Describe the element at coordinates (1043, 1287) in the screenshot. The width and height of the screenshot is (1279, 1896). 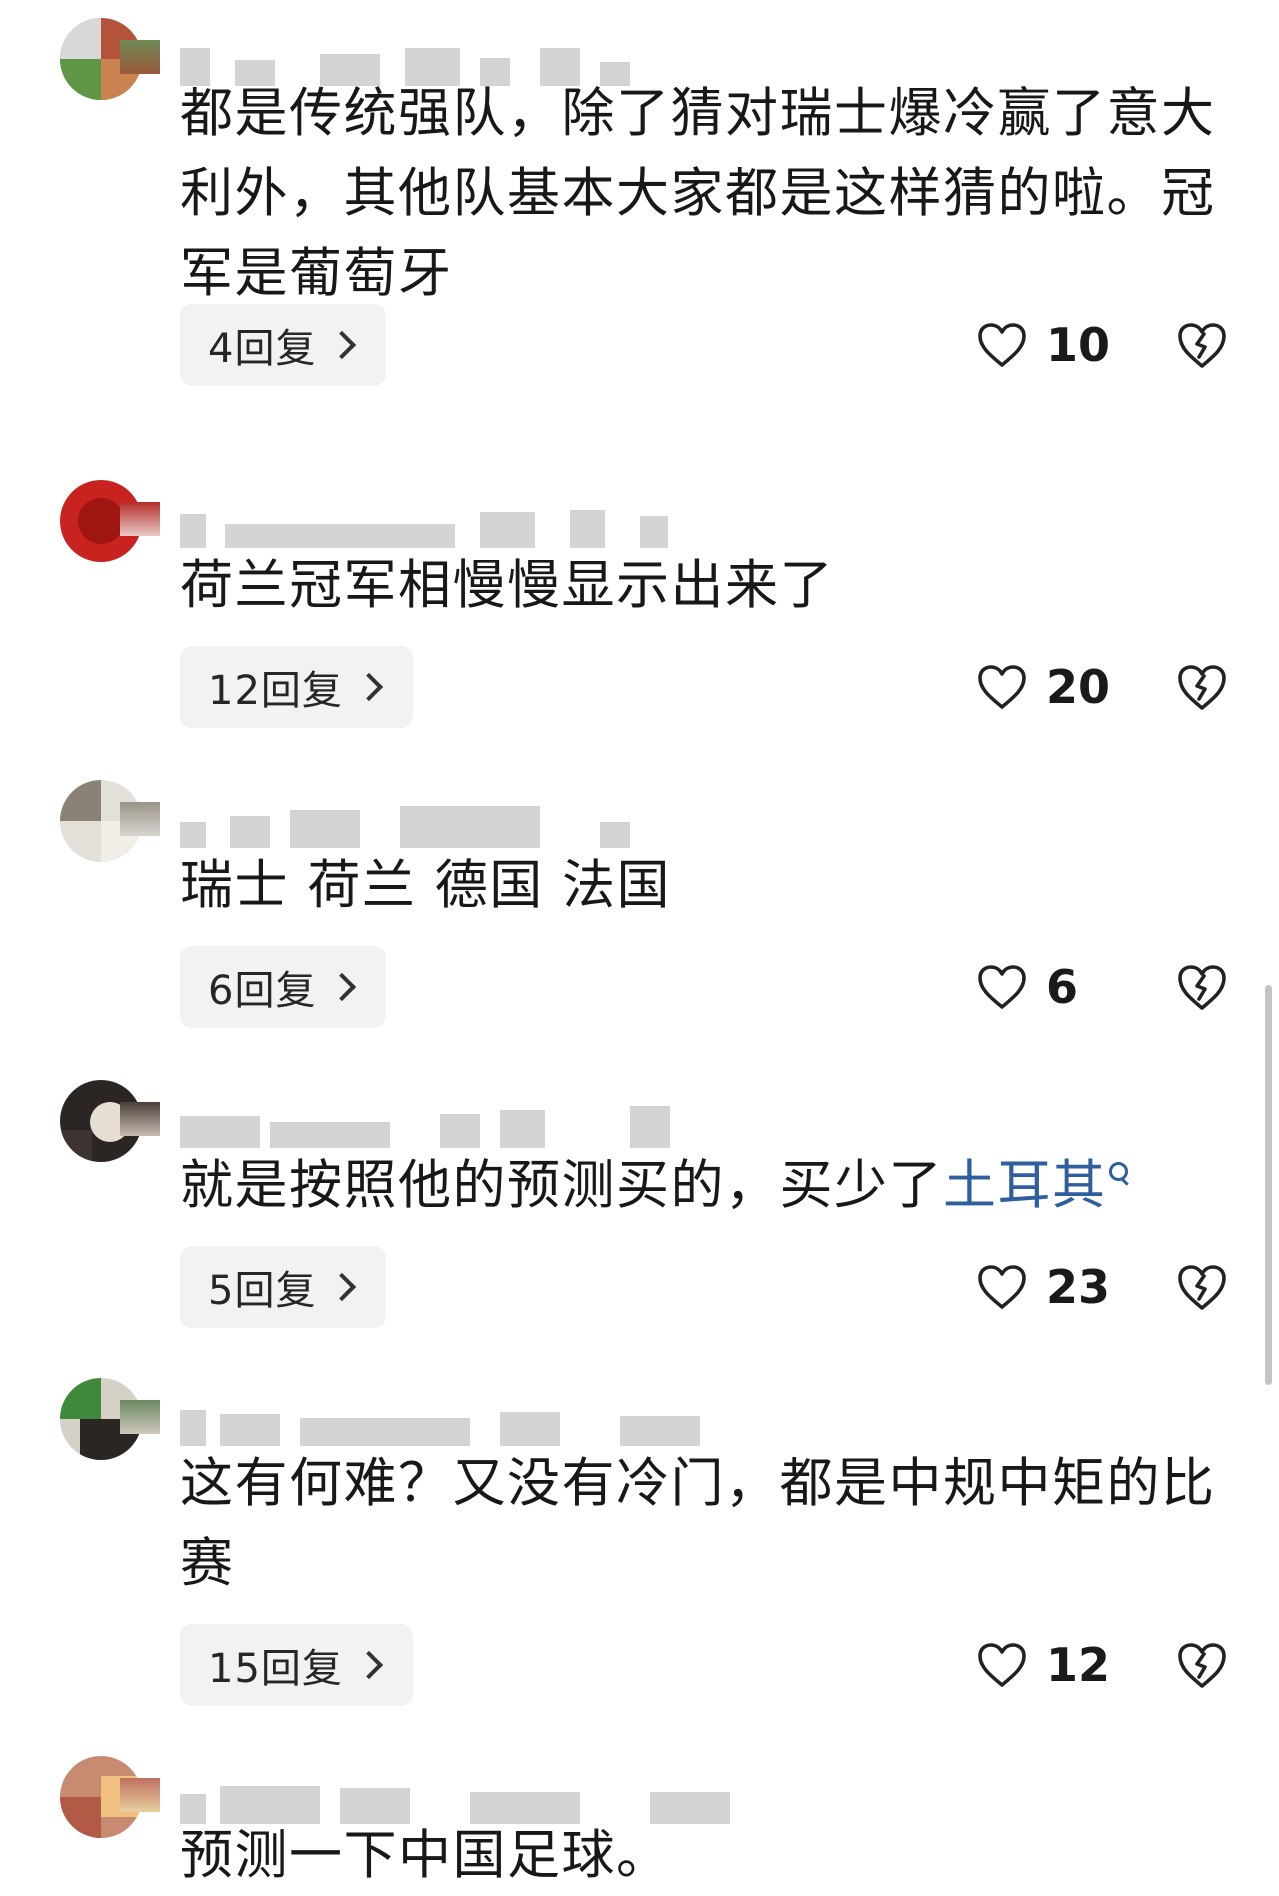
I see `like-button: 23` at that location.